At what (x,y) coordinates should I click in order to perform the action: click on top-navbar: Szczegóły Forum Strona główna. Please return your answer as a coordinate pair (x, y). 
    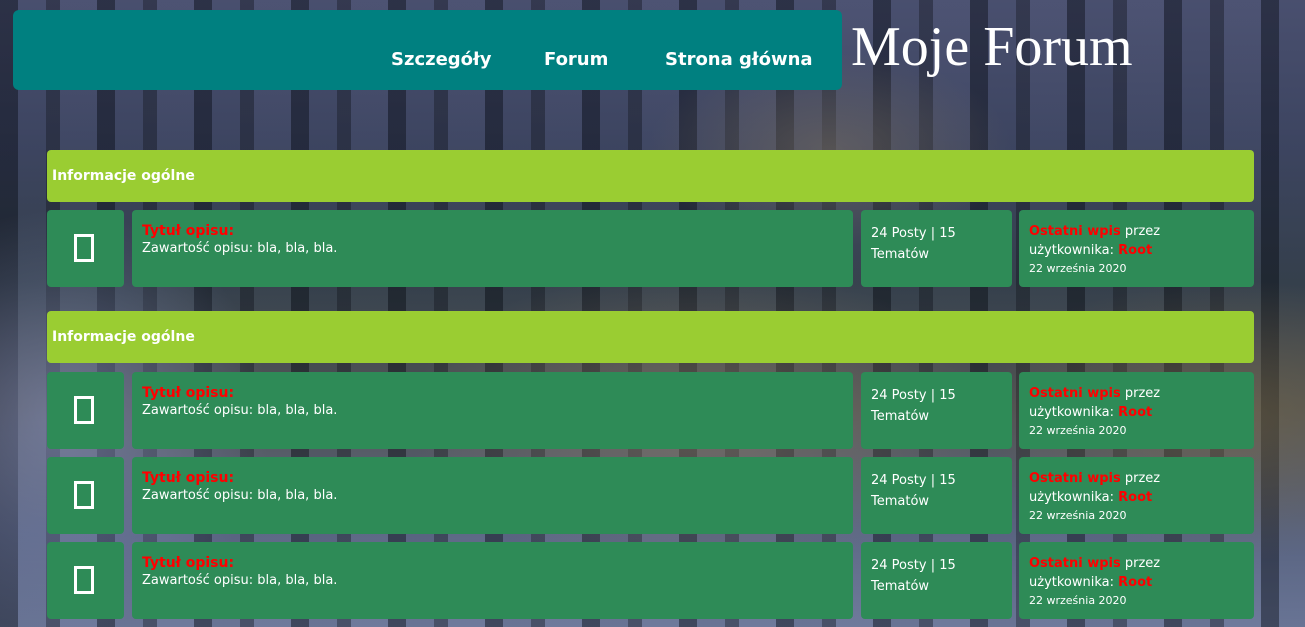
    Looking at the image, I should click on (427, 50).